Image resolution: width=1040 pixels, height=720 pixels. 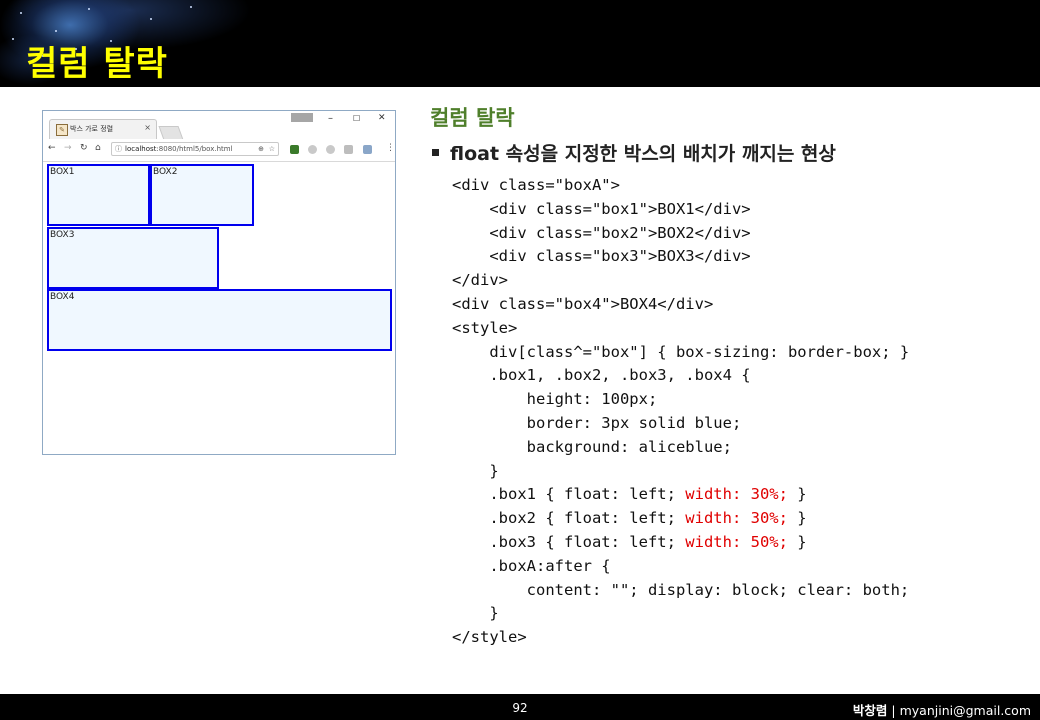 I want to click on menu-icon: ⋮, so click(x=390, y=148).